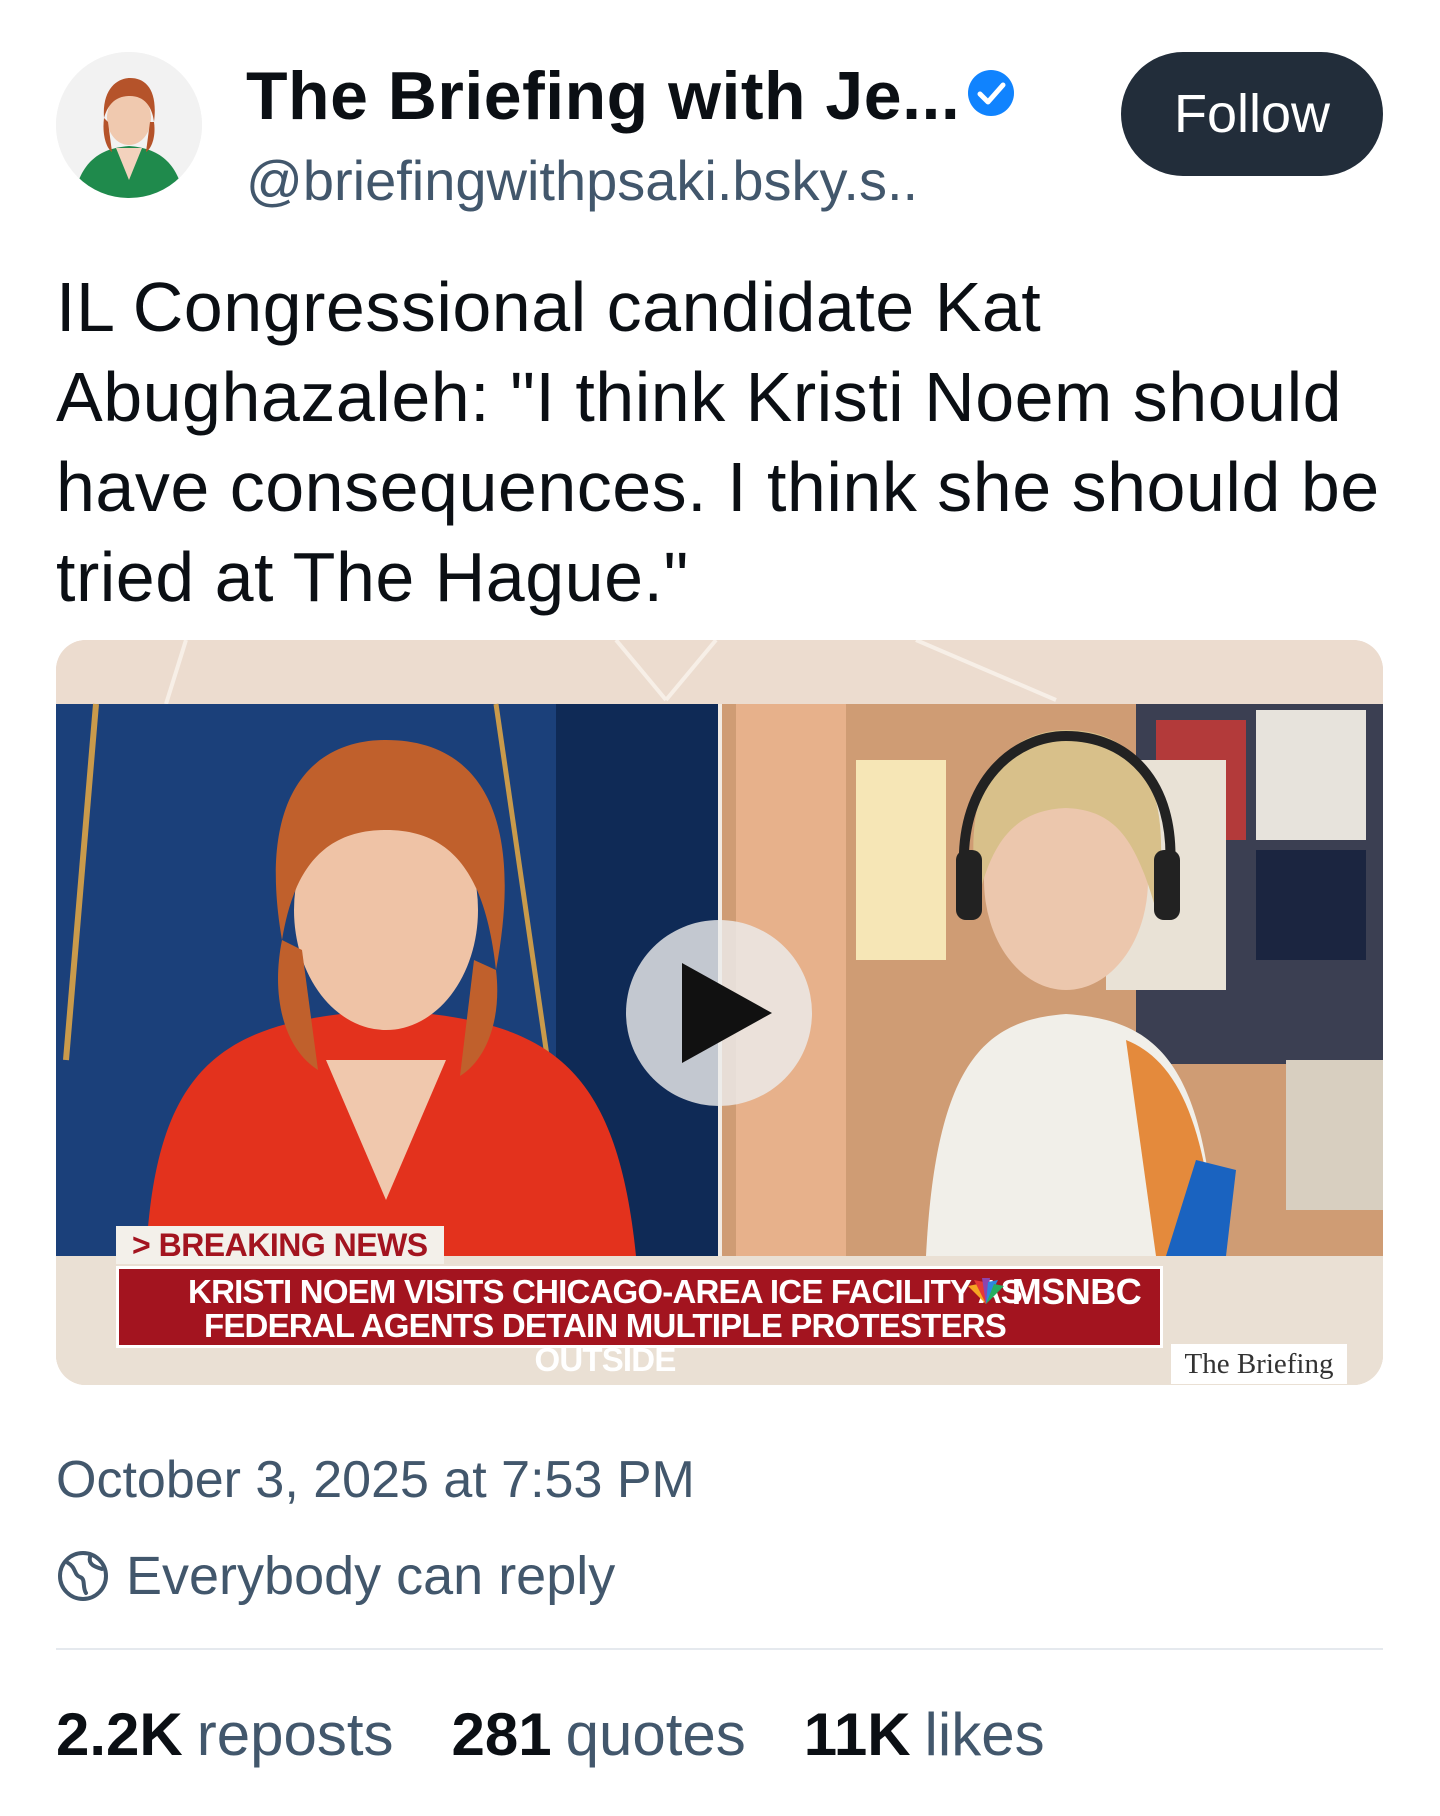 The image size is (1440, 1816). Describe the element at coordinates (375, 1480) in the screenshot. I see `post-timestamp: October 3, 2025 at 7:53 PM` at that location.